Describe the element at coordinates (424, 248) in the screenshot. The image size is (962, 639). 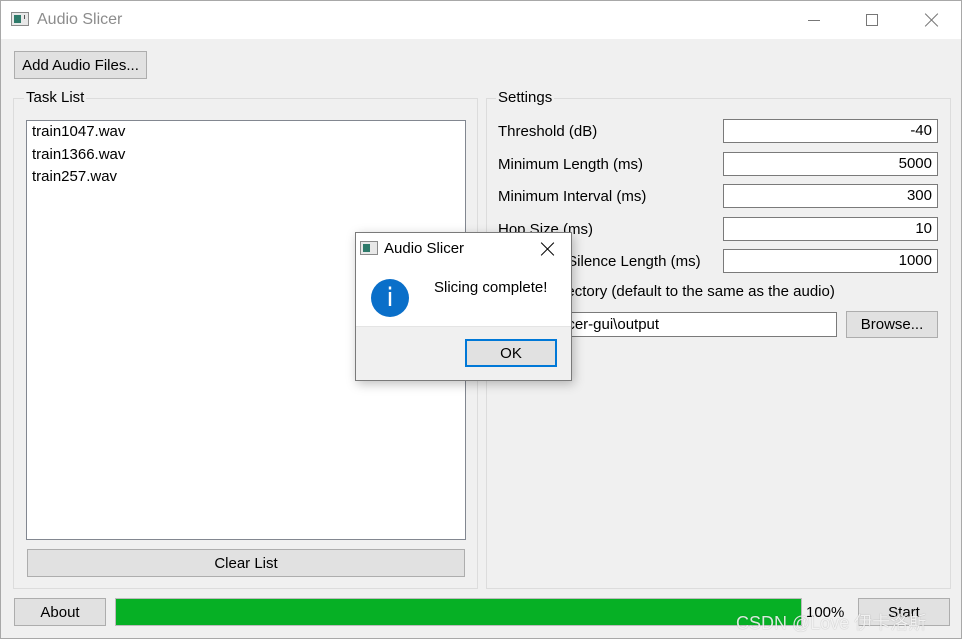
I see `dialog-title: Audio Slicer` at that location.